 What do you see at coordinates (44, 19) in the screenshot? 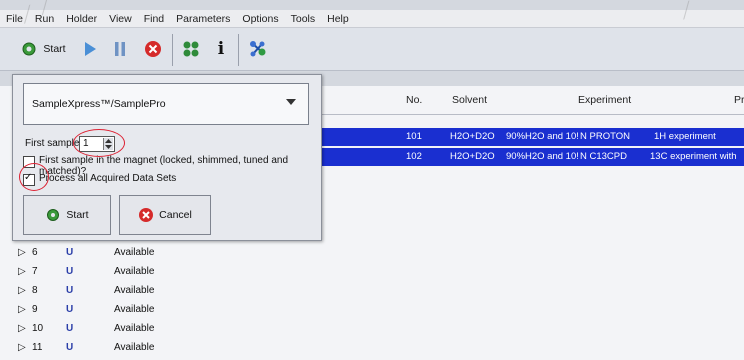
I see `menu-run: Run` at bounding box center [44, 19].